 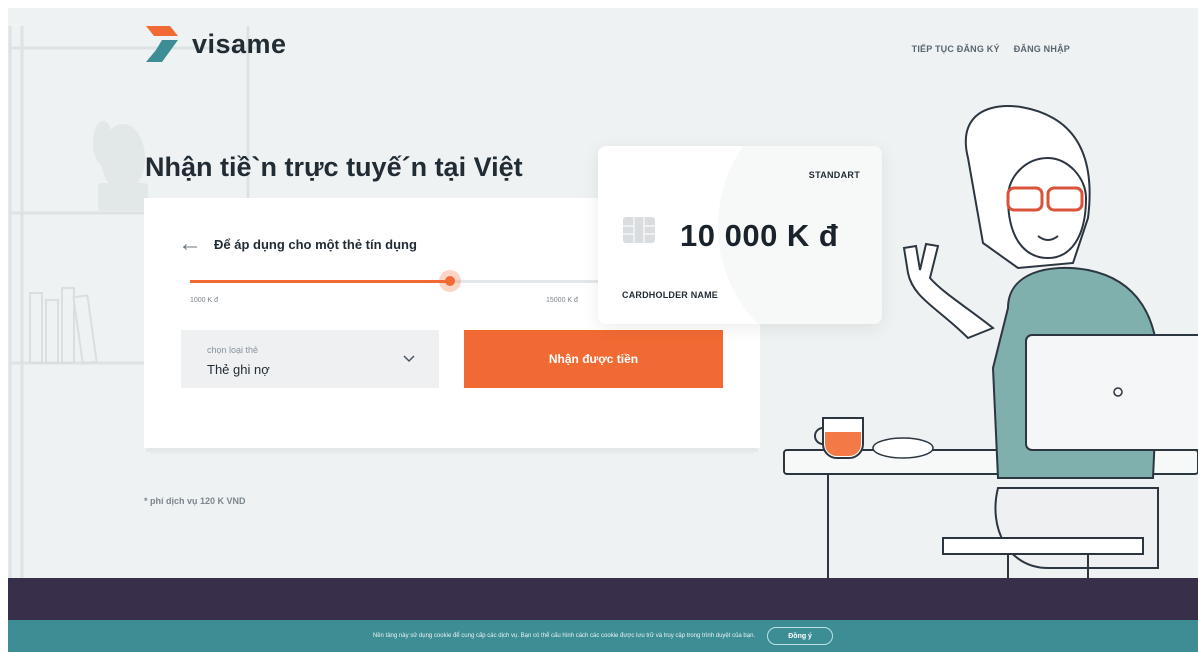 What do you see at coordinates (195, 501) in the screenshot?
I see `service-fee-note: * phí dịch vụ 120 K VND` at bounding box center [195, 501].